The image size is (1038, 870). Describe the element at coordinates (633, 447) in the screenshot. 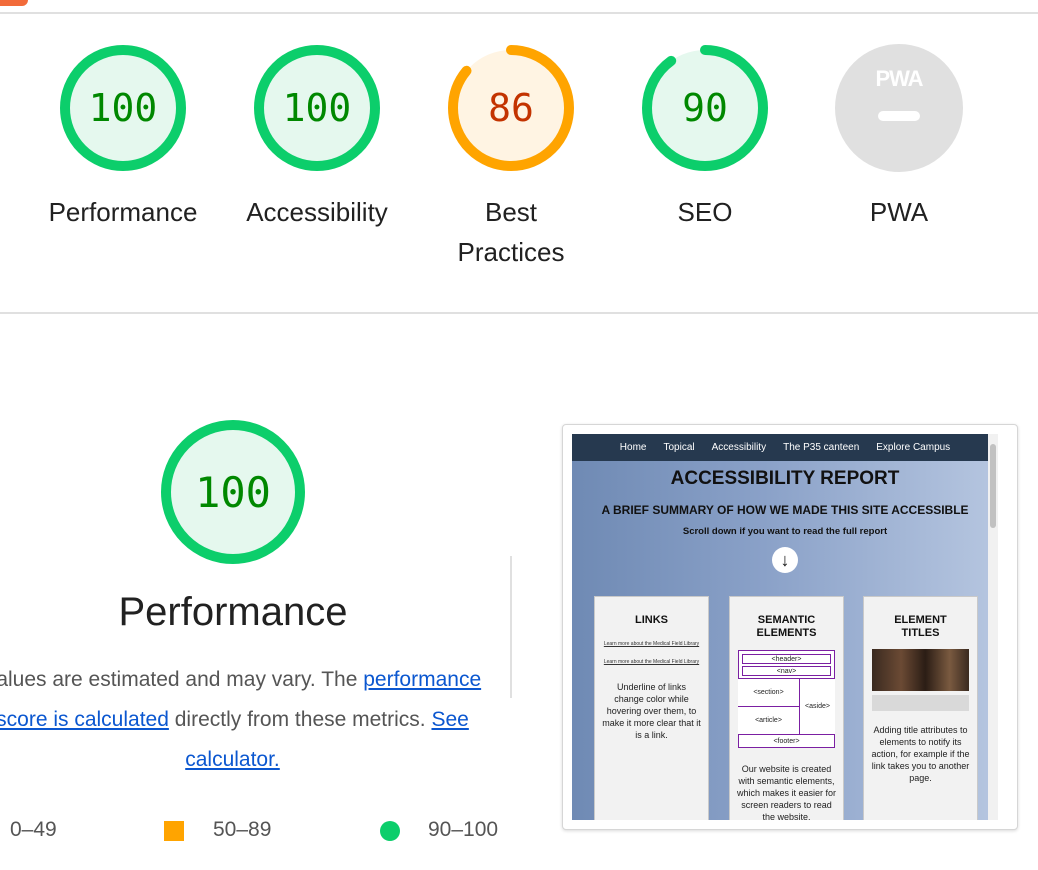

I see `nav-item-home: Home` at that location.